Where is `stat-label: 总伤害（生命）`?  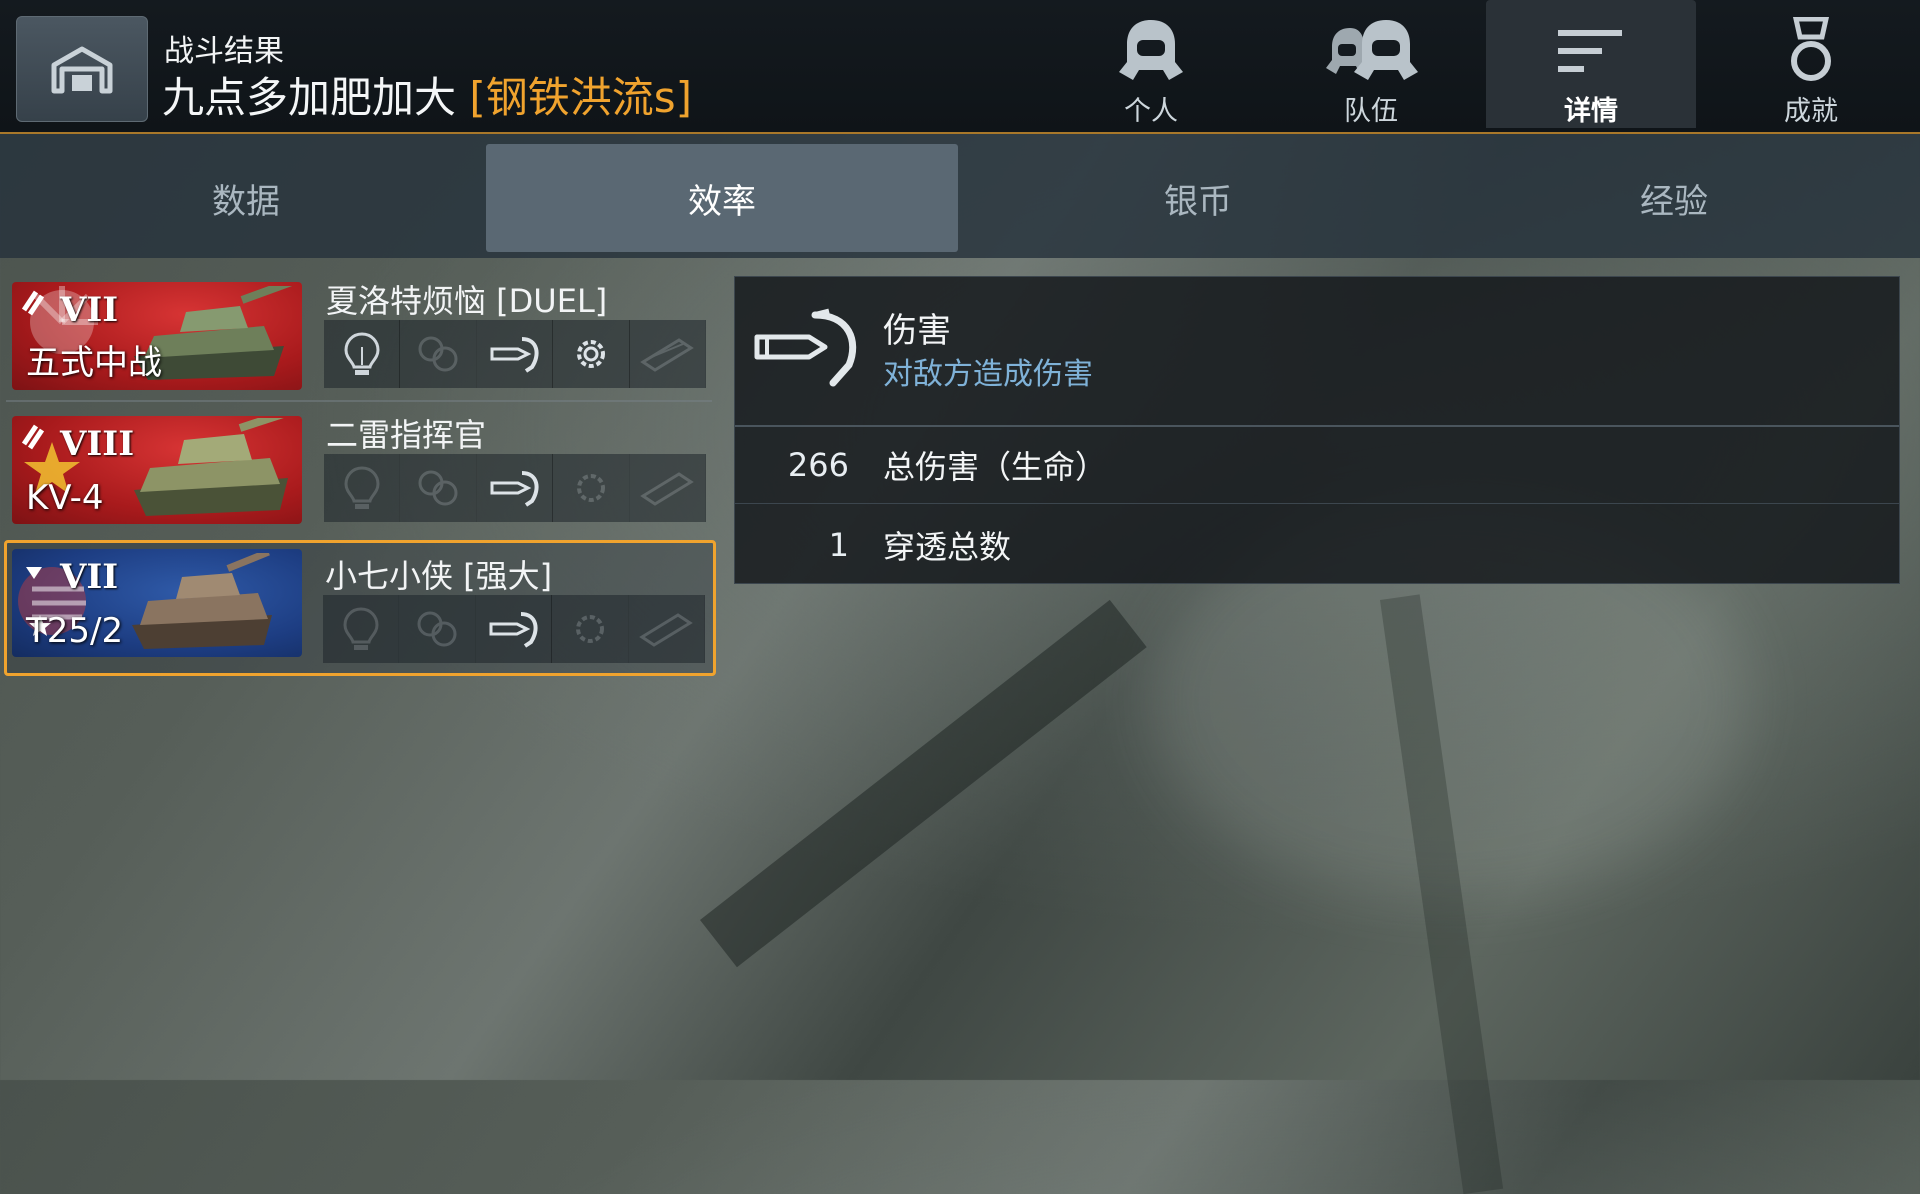 stat-label: 总伤害（生命） is located at coordinates (995, 467).